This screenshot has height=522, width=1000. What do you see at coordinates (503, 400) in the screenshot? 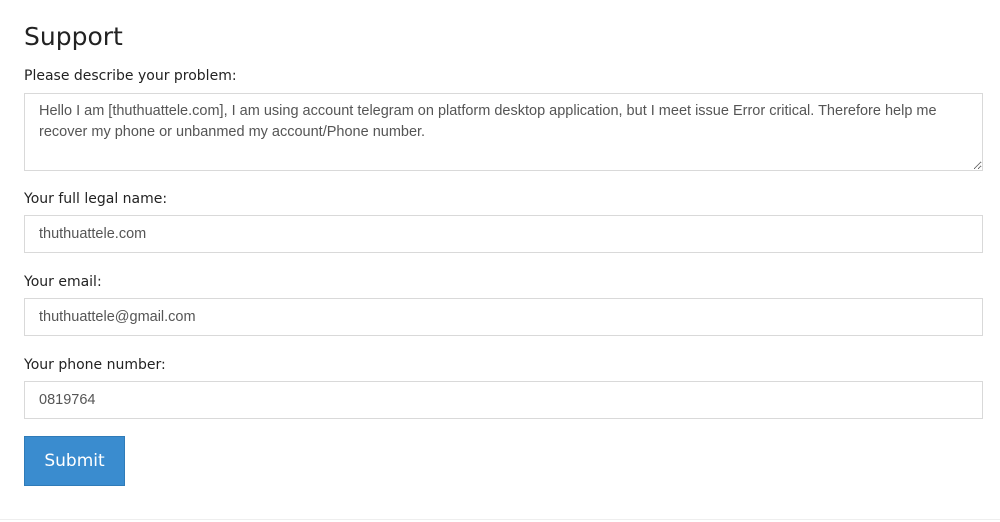
I see `phone-input` at bounding box center [503, 400].